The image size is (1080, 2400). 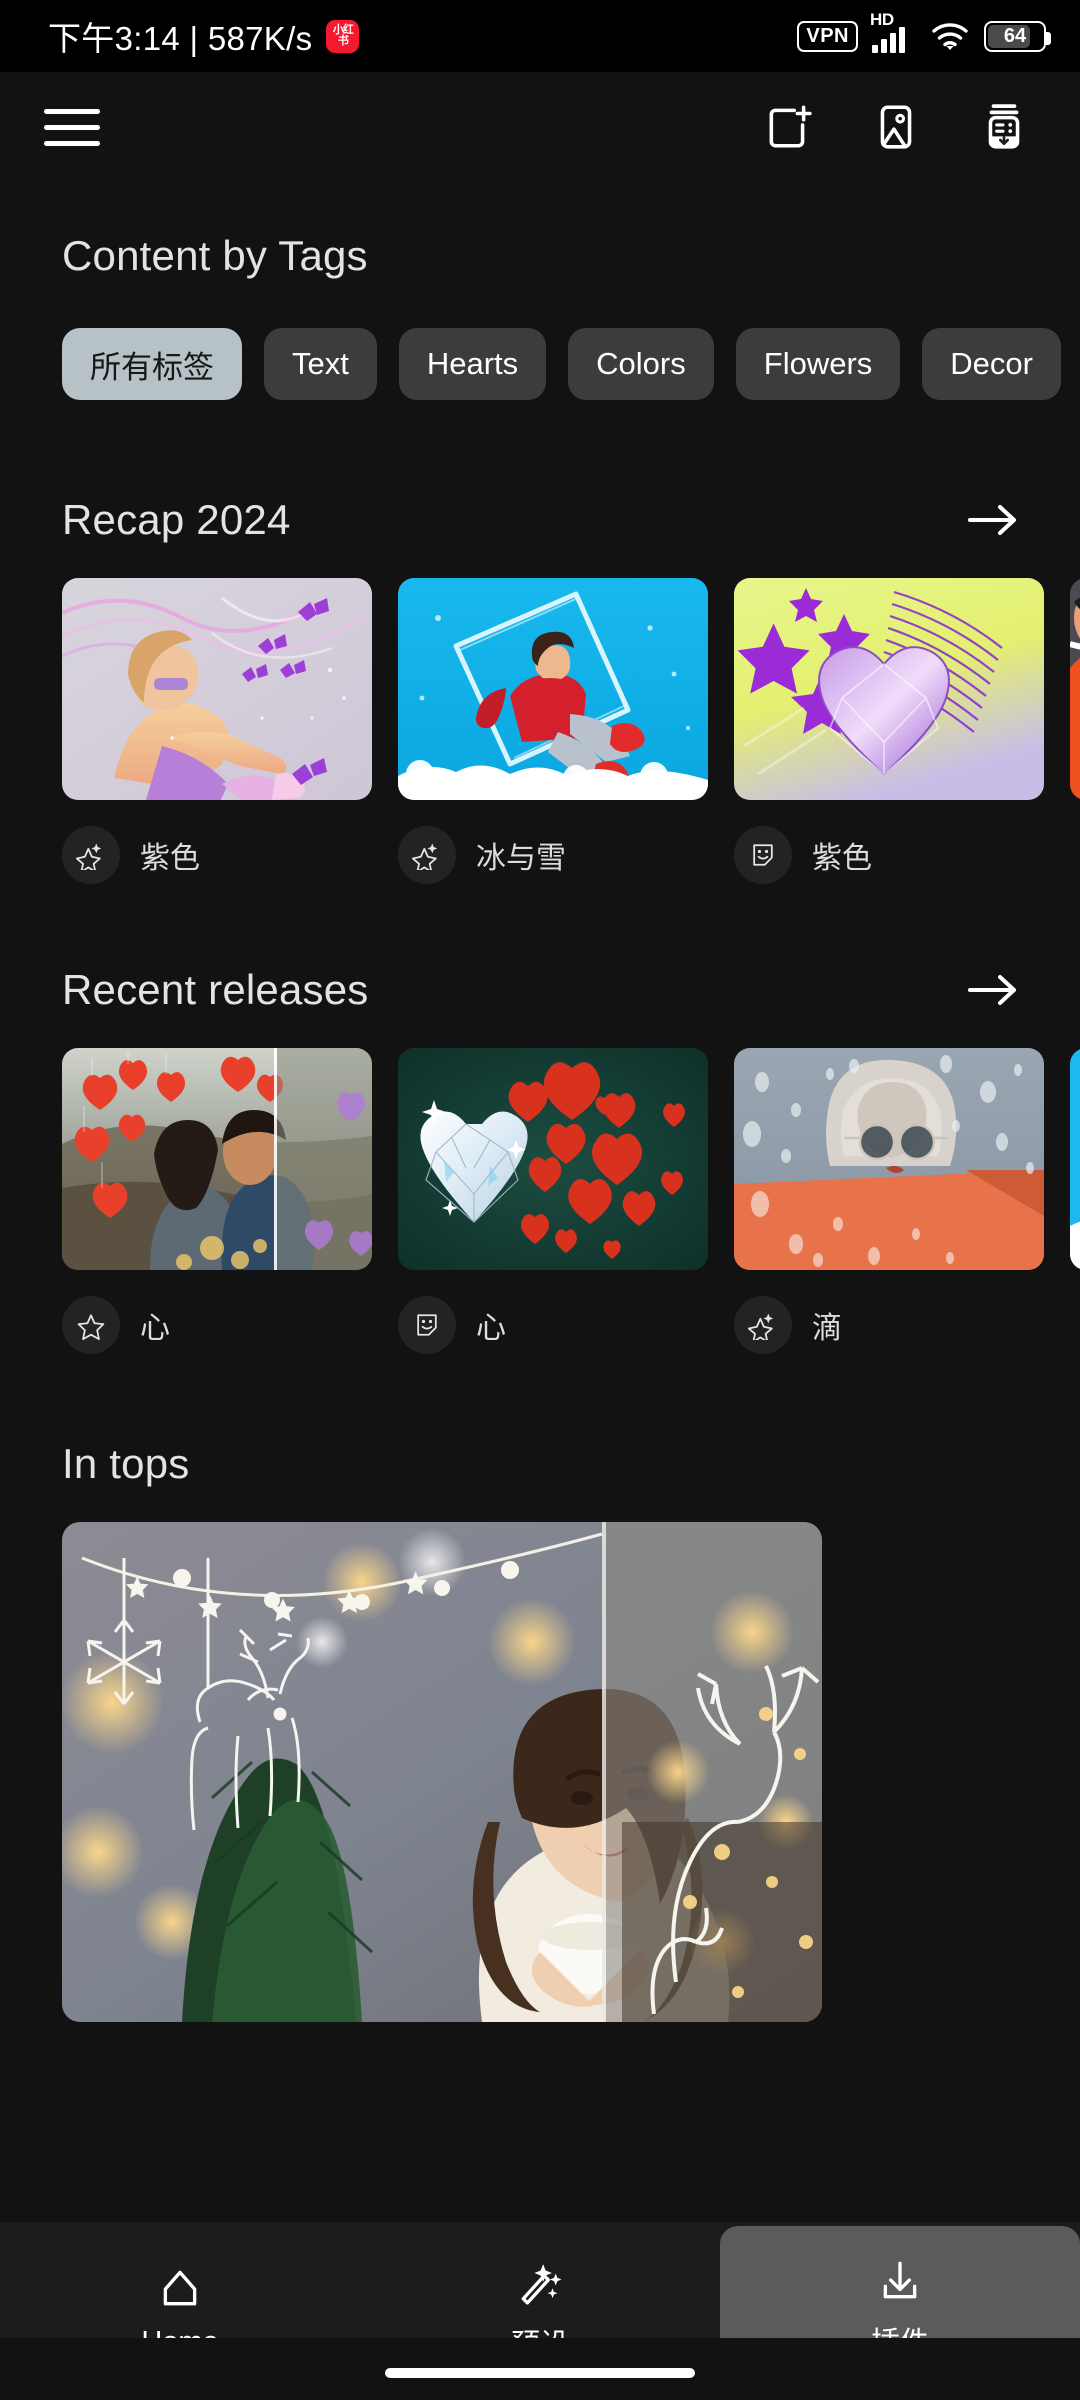 I want to click on recent-card-row: 心 心 滴, so click(x=540, y=1201).